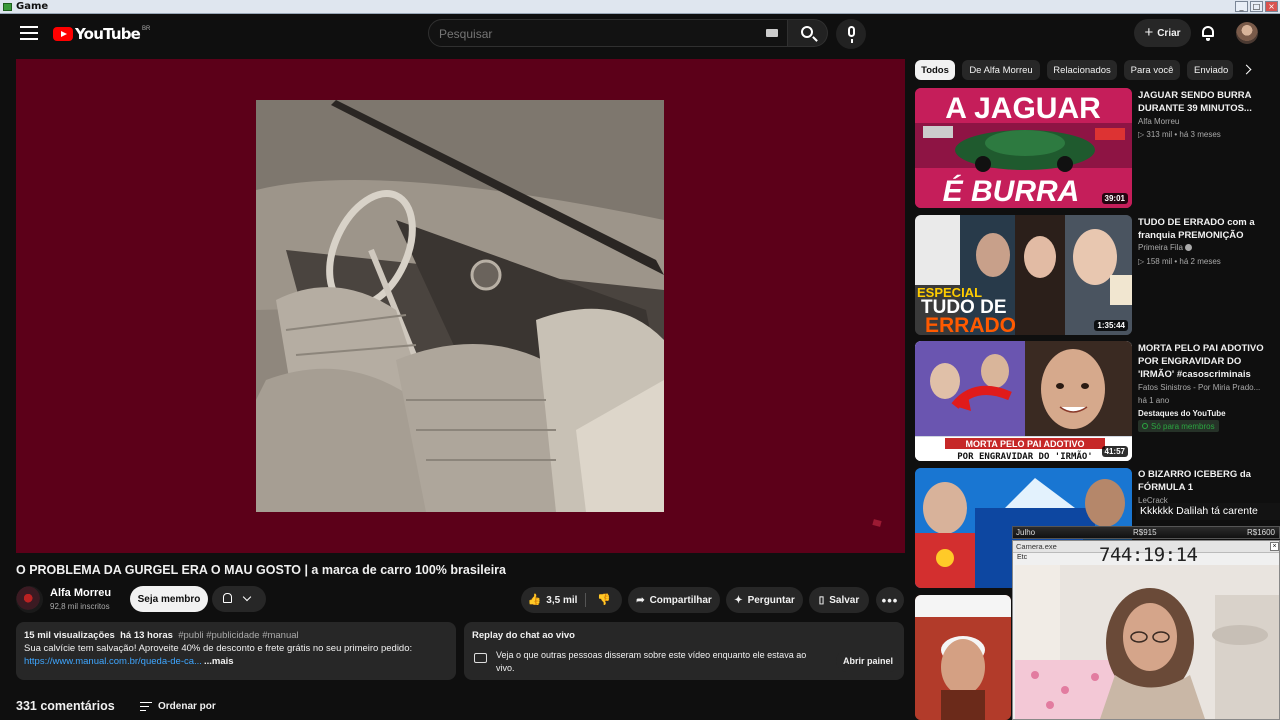 This screenshot has width=1280, height=720. I want to click on upload-time: há 13 horas, so click(146, 635).